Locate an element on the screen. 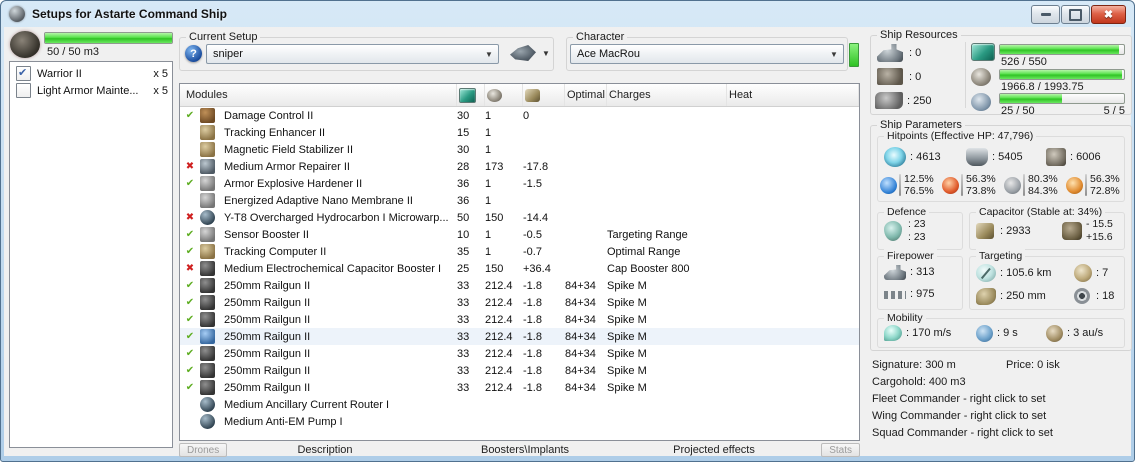 This screenshot has height=462, width=1135. module-row: Sensor Booster II 10 1 -0.5 Targeting Range is located at coordinates (519, 234).